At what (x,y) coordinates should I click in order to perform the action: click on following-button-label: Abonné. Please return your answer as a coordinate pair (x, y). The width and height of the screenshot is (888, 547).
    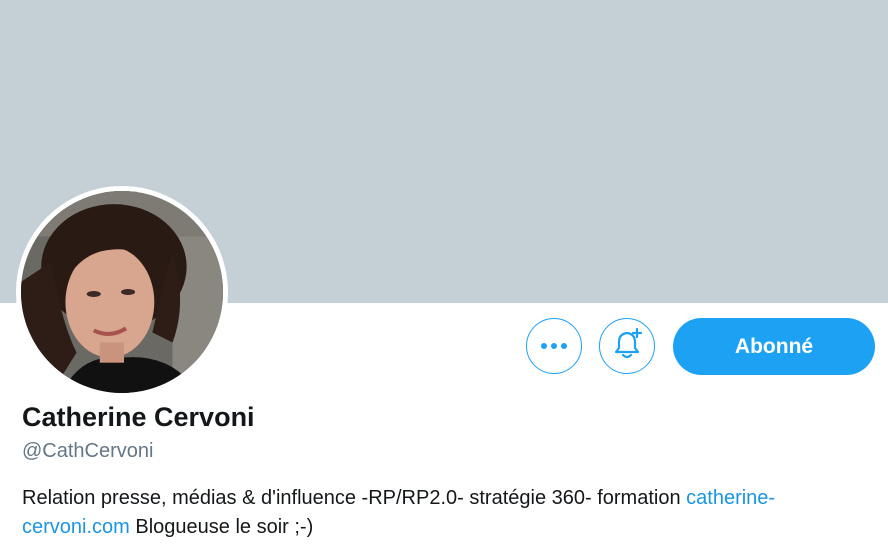
    Looking at the image, I should click on (774, 346).